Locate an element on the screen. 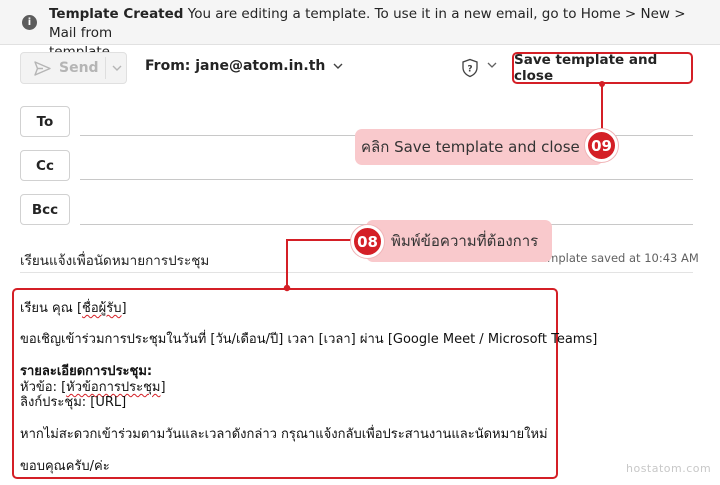  step09-badge: 09 is located at coordinates (601, 145).